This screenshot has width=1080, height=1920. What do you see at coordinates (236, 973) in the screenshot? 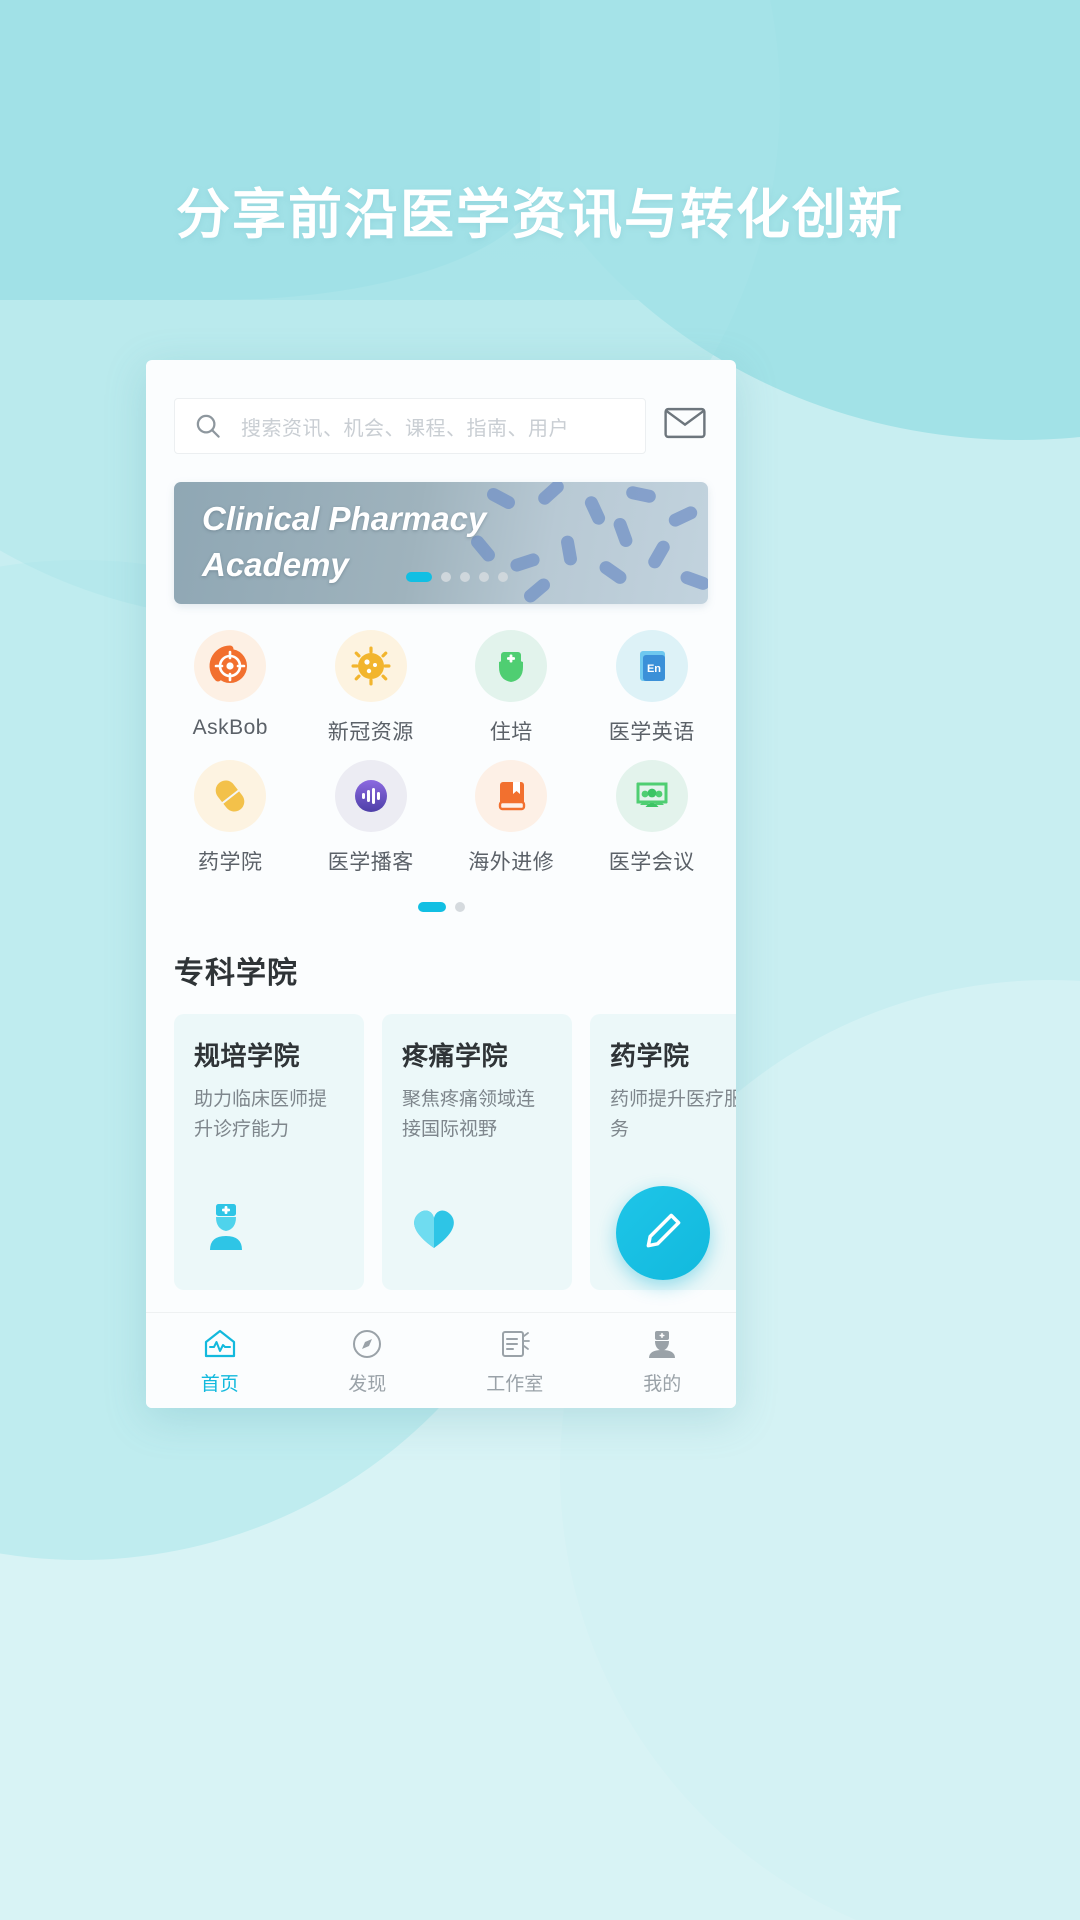
I see `section-title-academies: 专科学院` at bounding box center [236, 973].